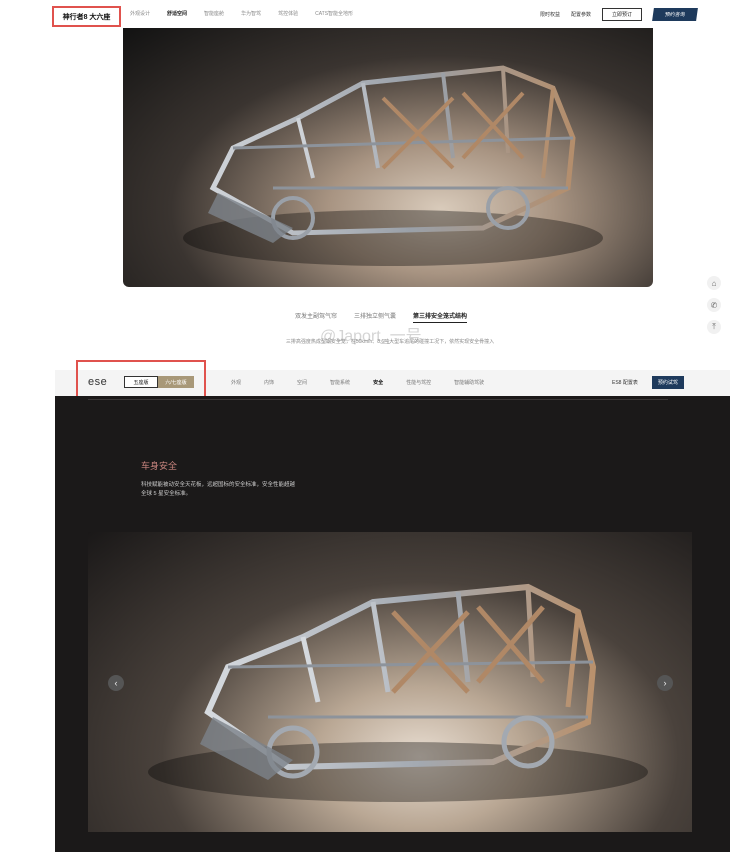 This screenshot has width=749, height=864. I want to click on link-config-table: ES8 配置表, so click(625, 382).